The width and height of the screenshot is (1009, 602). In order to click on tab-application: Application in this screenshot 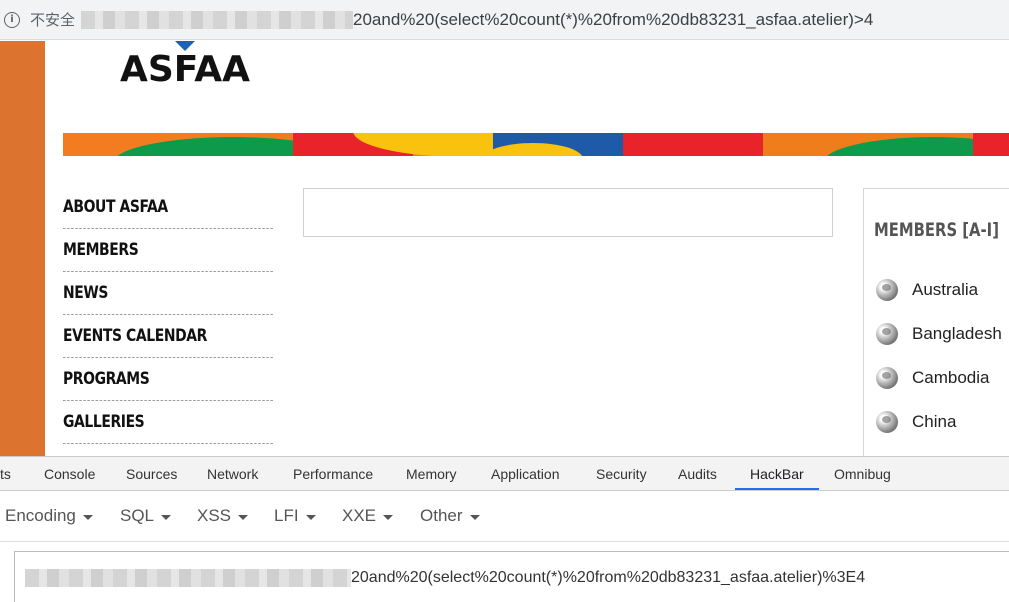, I will do `click(525, 473)`.